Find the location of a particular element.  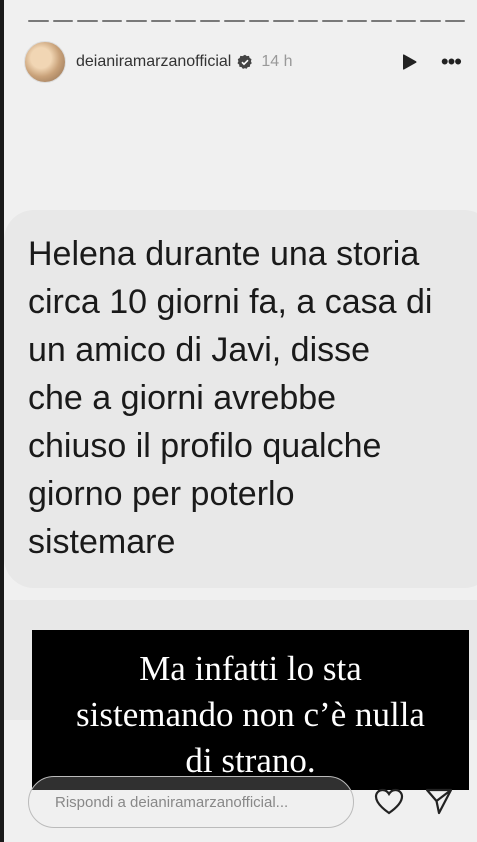

heart-icon is located at coordinates (389, 802).